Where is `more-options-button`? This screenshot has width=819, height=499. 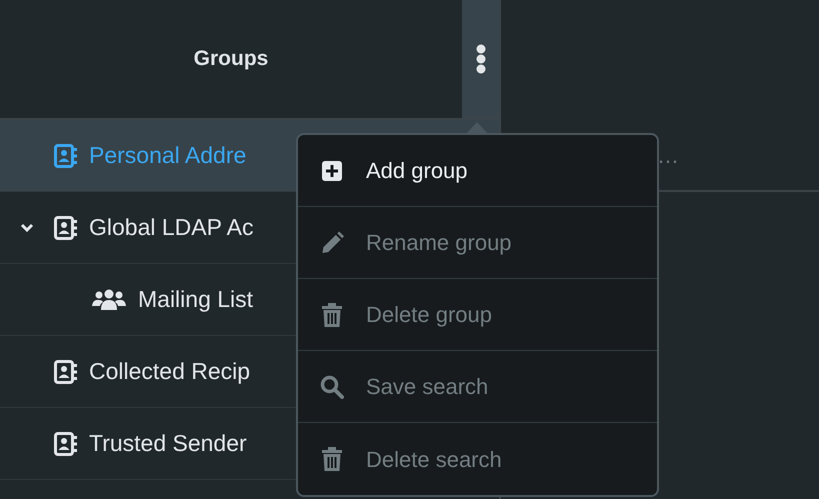 more-options-button is located at coordinates (480, 59).